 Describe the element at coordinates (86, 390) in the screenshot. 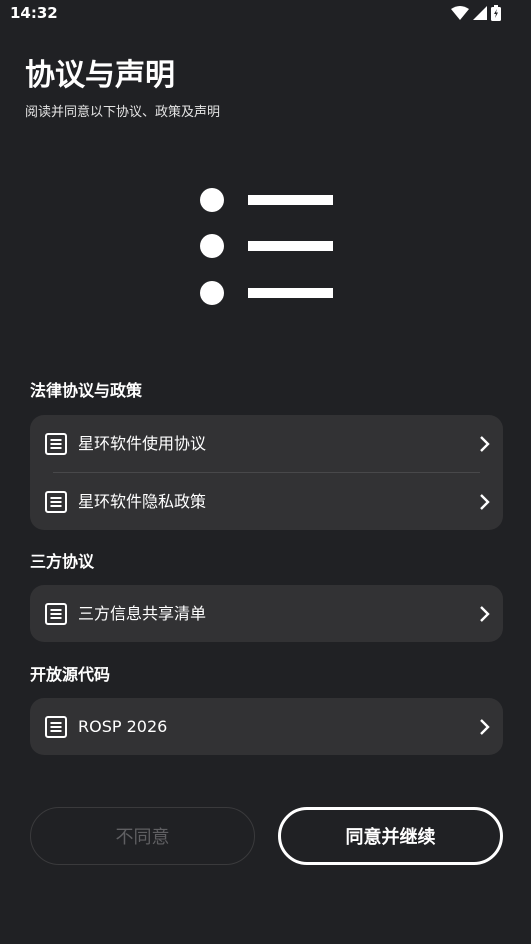

I see `section-title-legal: 法律协议与政策` at that location.